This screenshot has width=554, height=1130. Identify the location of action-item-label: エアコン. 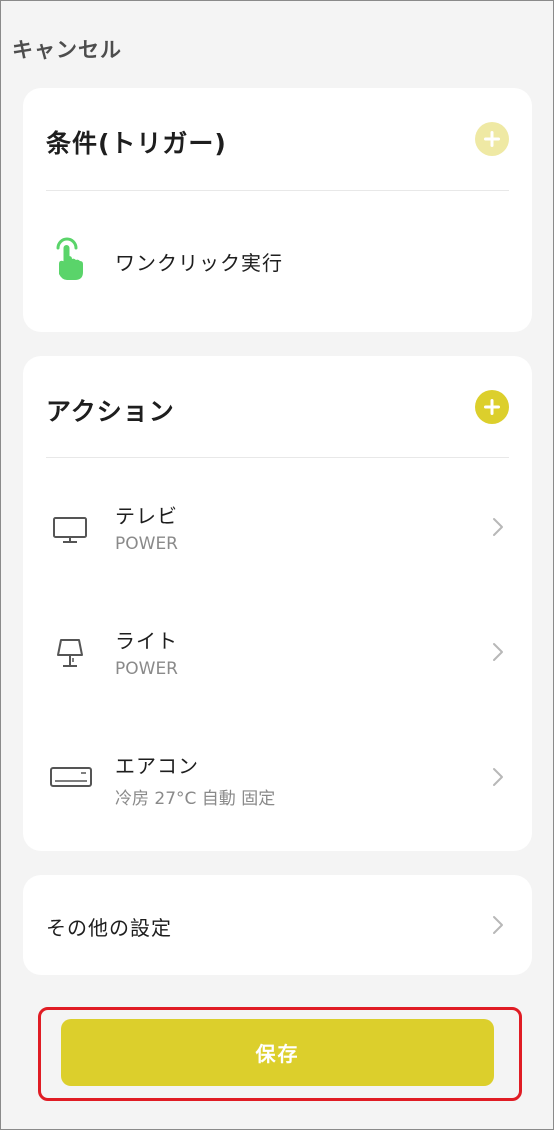
(157, 766).